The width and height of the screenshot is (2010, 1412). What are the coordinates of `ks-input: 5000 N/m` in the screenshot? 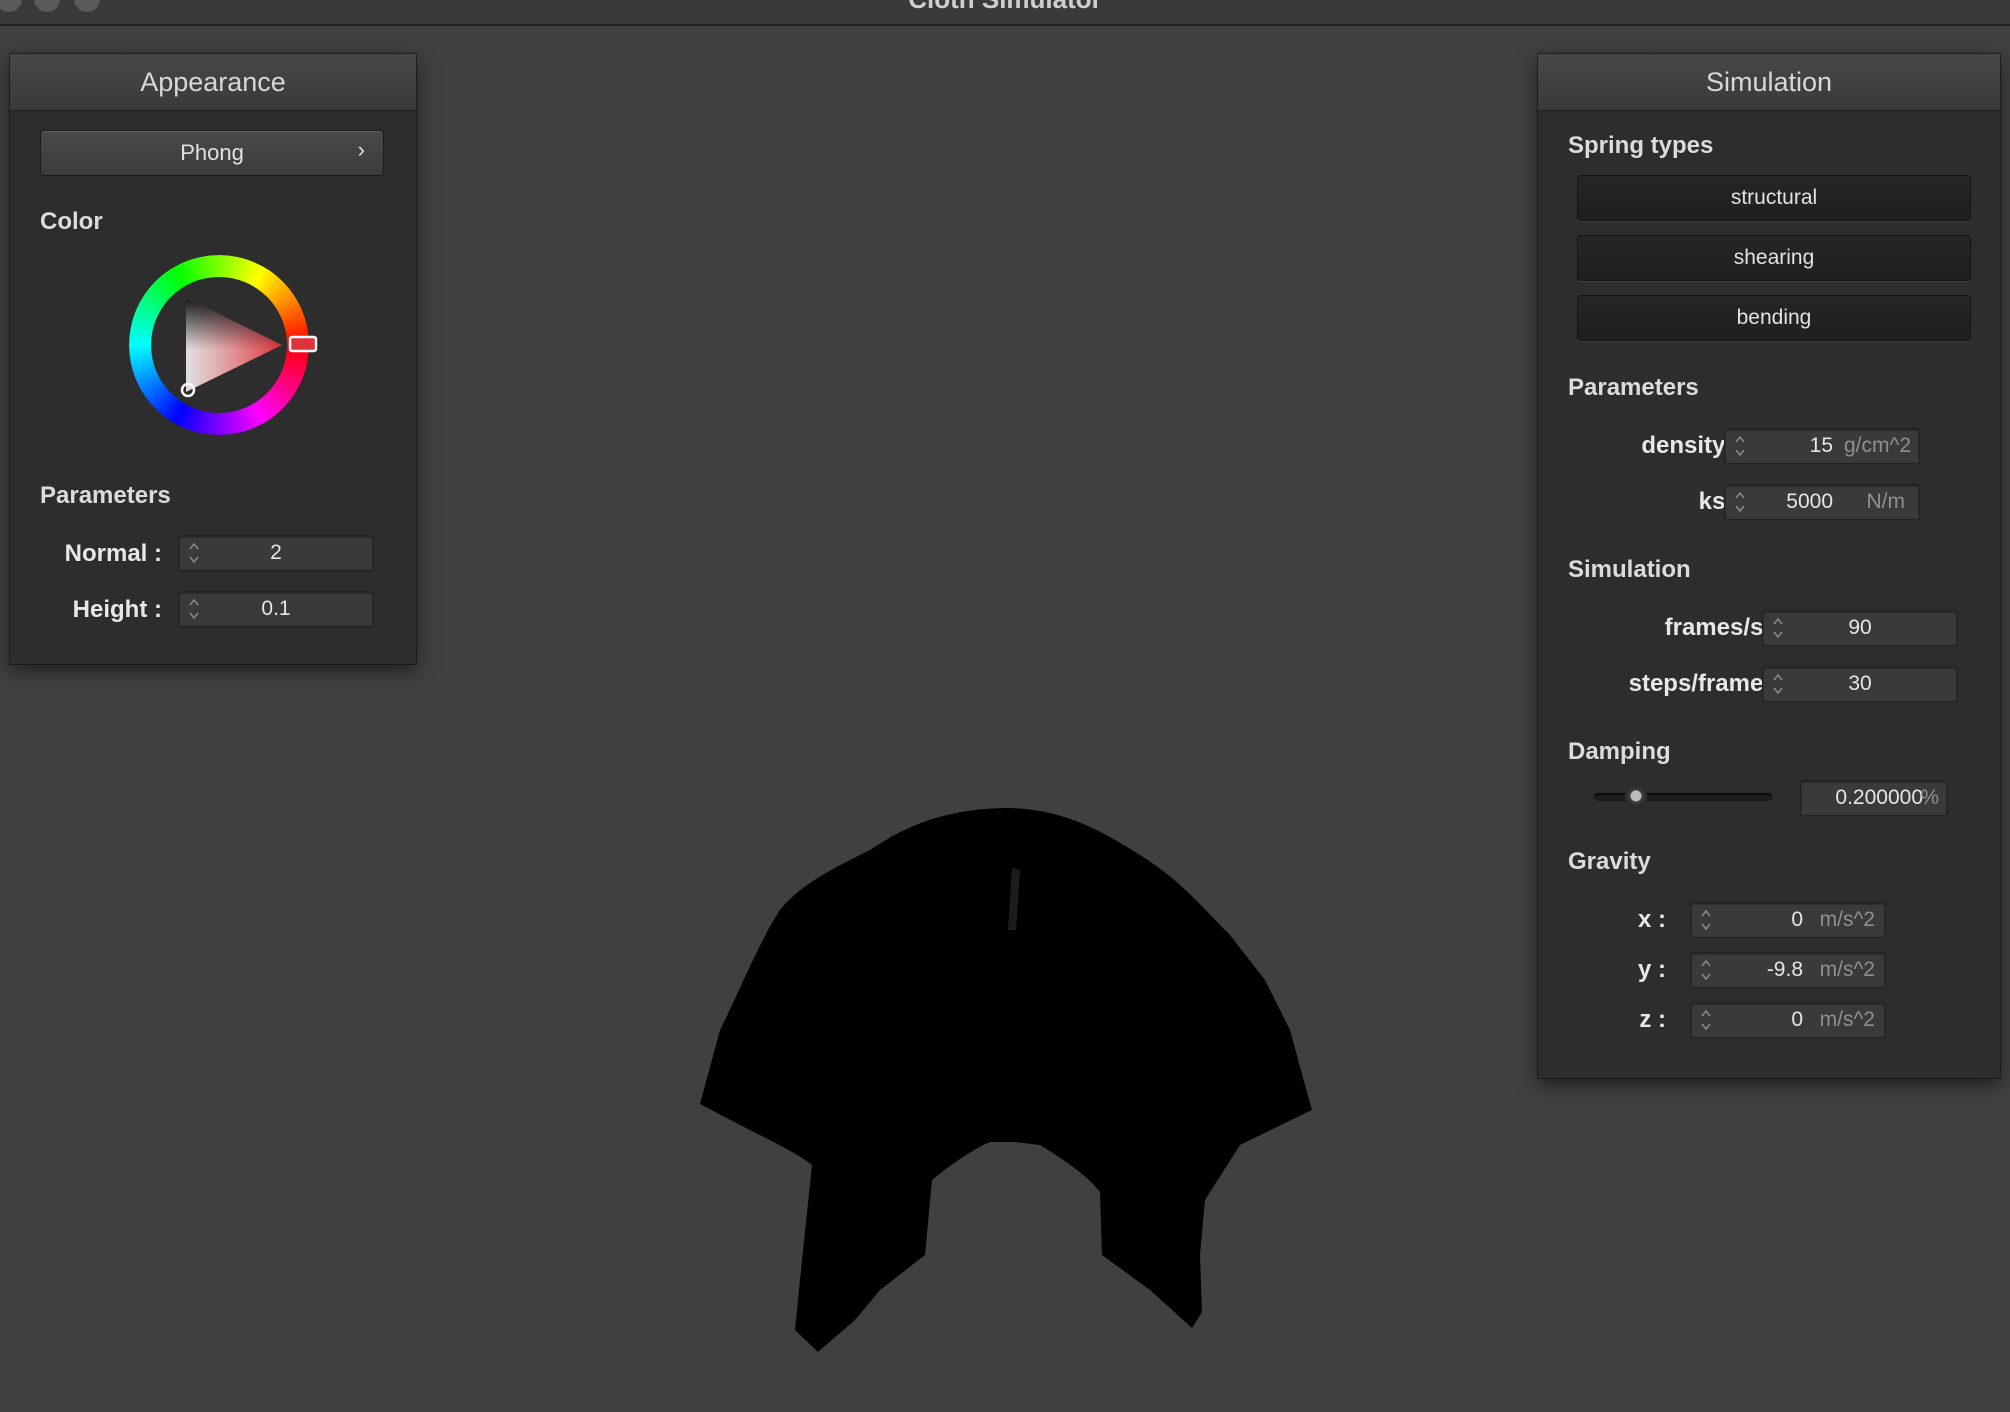 It's located at (1822, 502).